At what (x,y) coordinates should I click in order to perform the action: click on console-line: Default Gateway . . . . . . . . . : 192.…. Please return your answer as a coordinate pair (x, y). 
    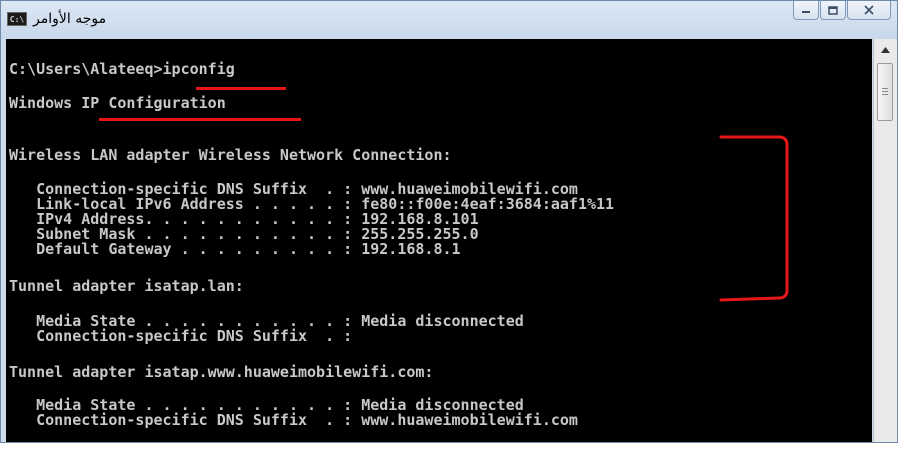
    Looking at the image, I should click on (235, 249).